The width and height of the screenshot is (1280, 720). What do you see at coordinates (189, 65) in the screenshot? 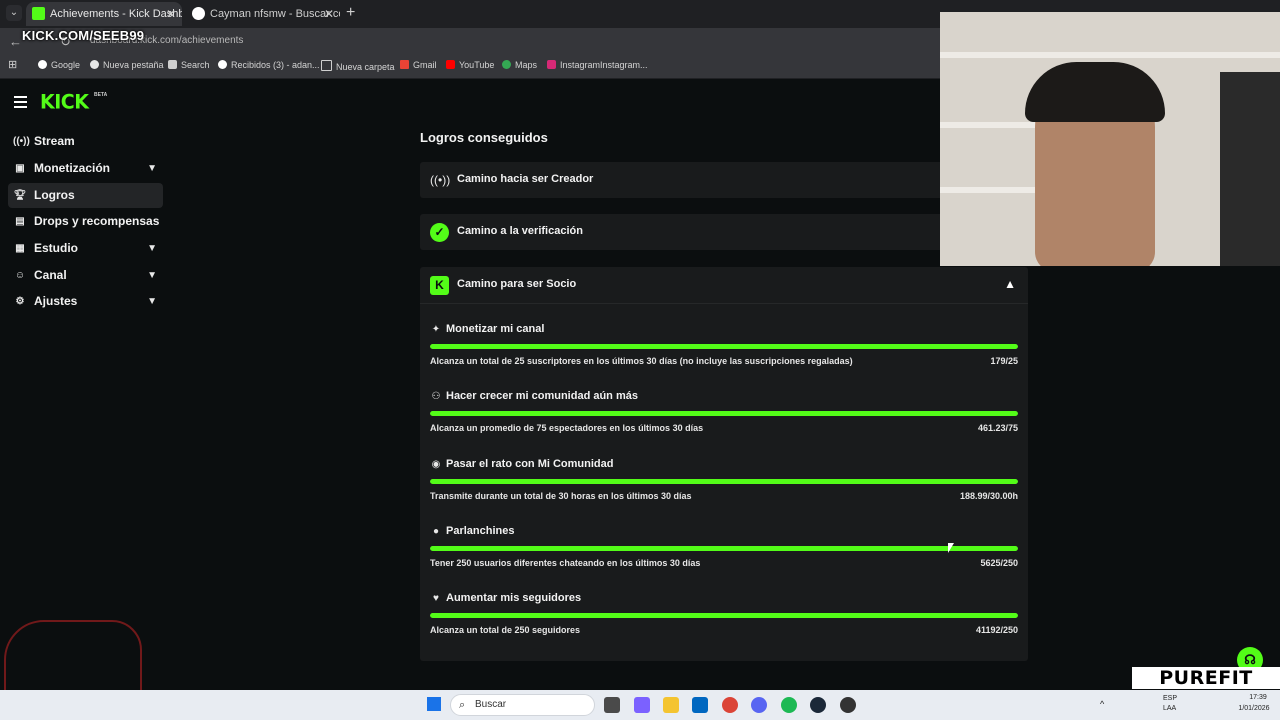
I see `bookmark-search: Search` at bounding box center [189, 65].